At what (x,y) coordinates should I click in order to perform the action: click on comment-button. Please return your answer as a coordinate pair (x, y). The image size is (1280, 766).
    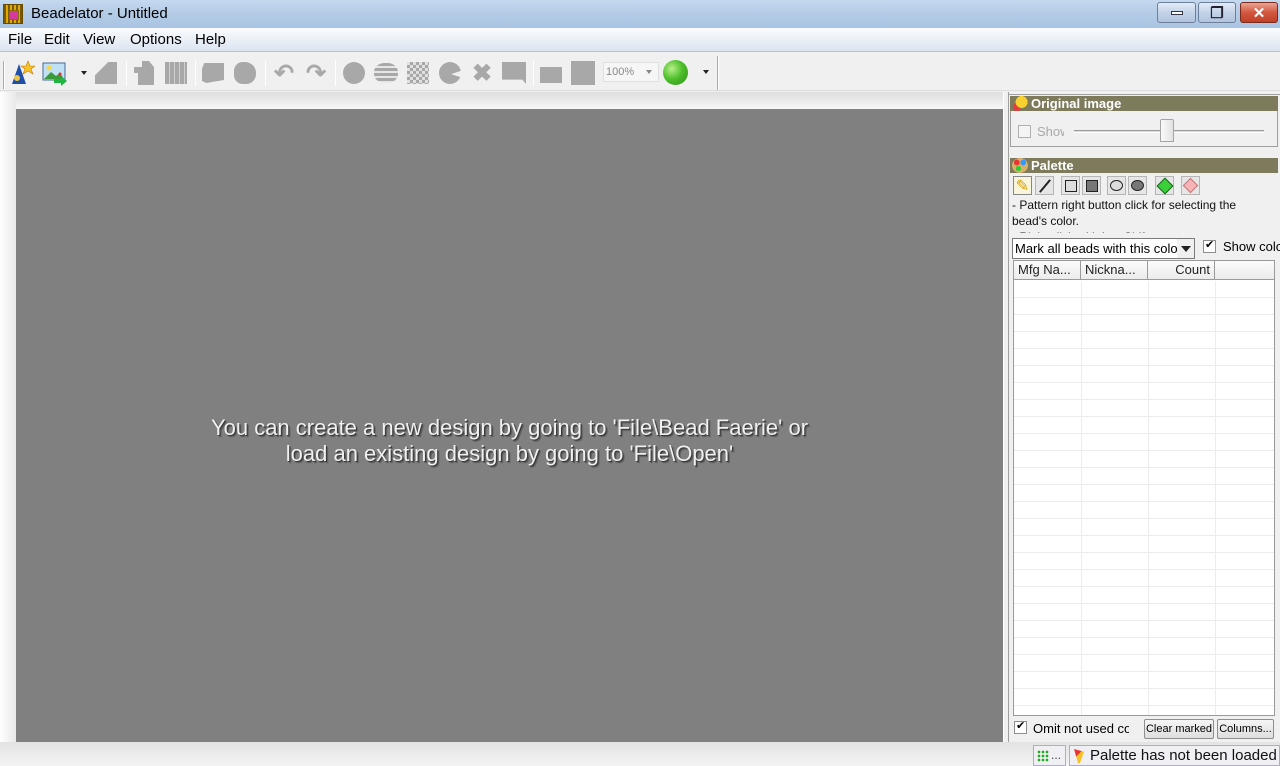
    Looking at the image, I should click on (514, 73).